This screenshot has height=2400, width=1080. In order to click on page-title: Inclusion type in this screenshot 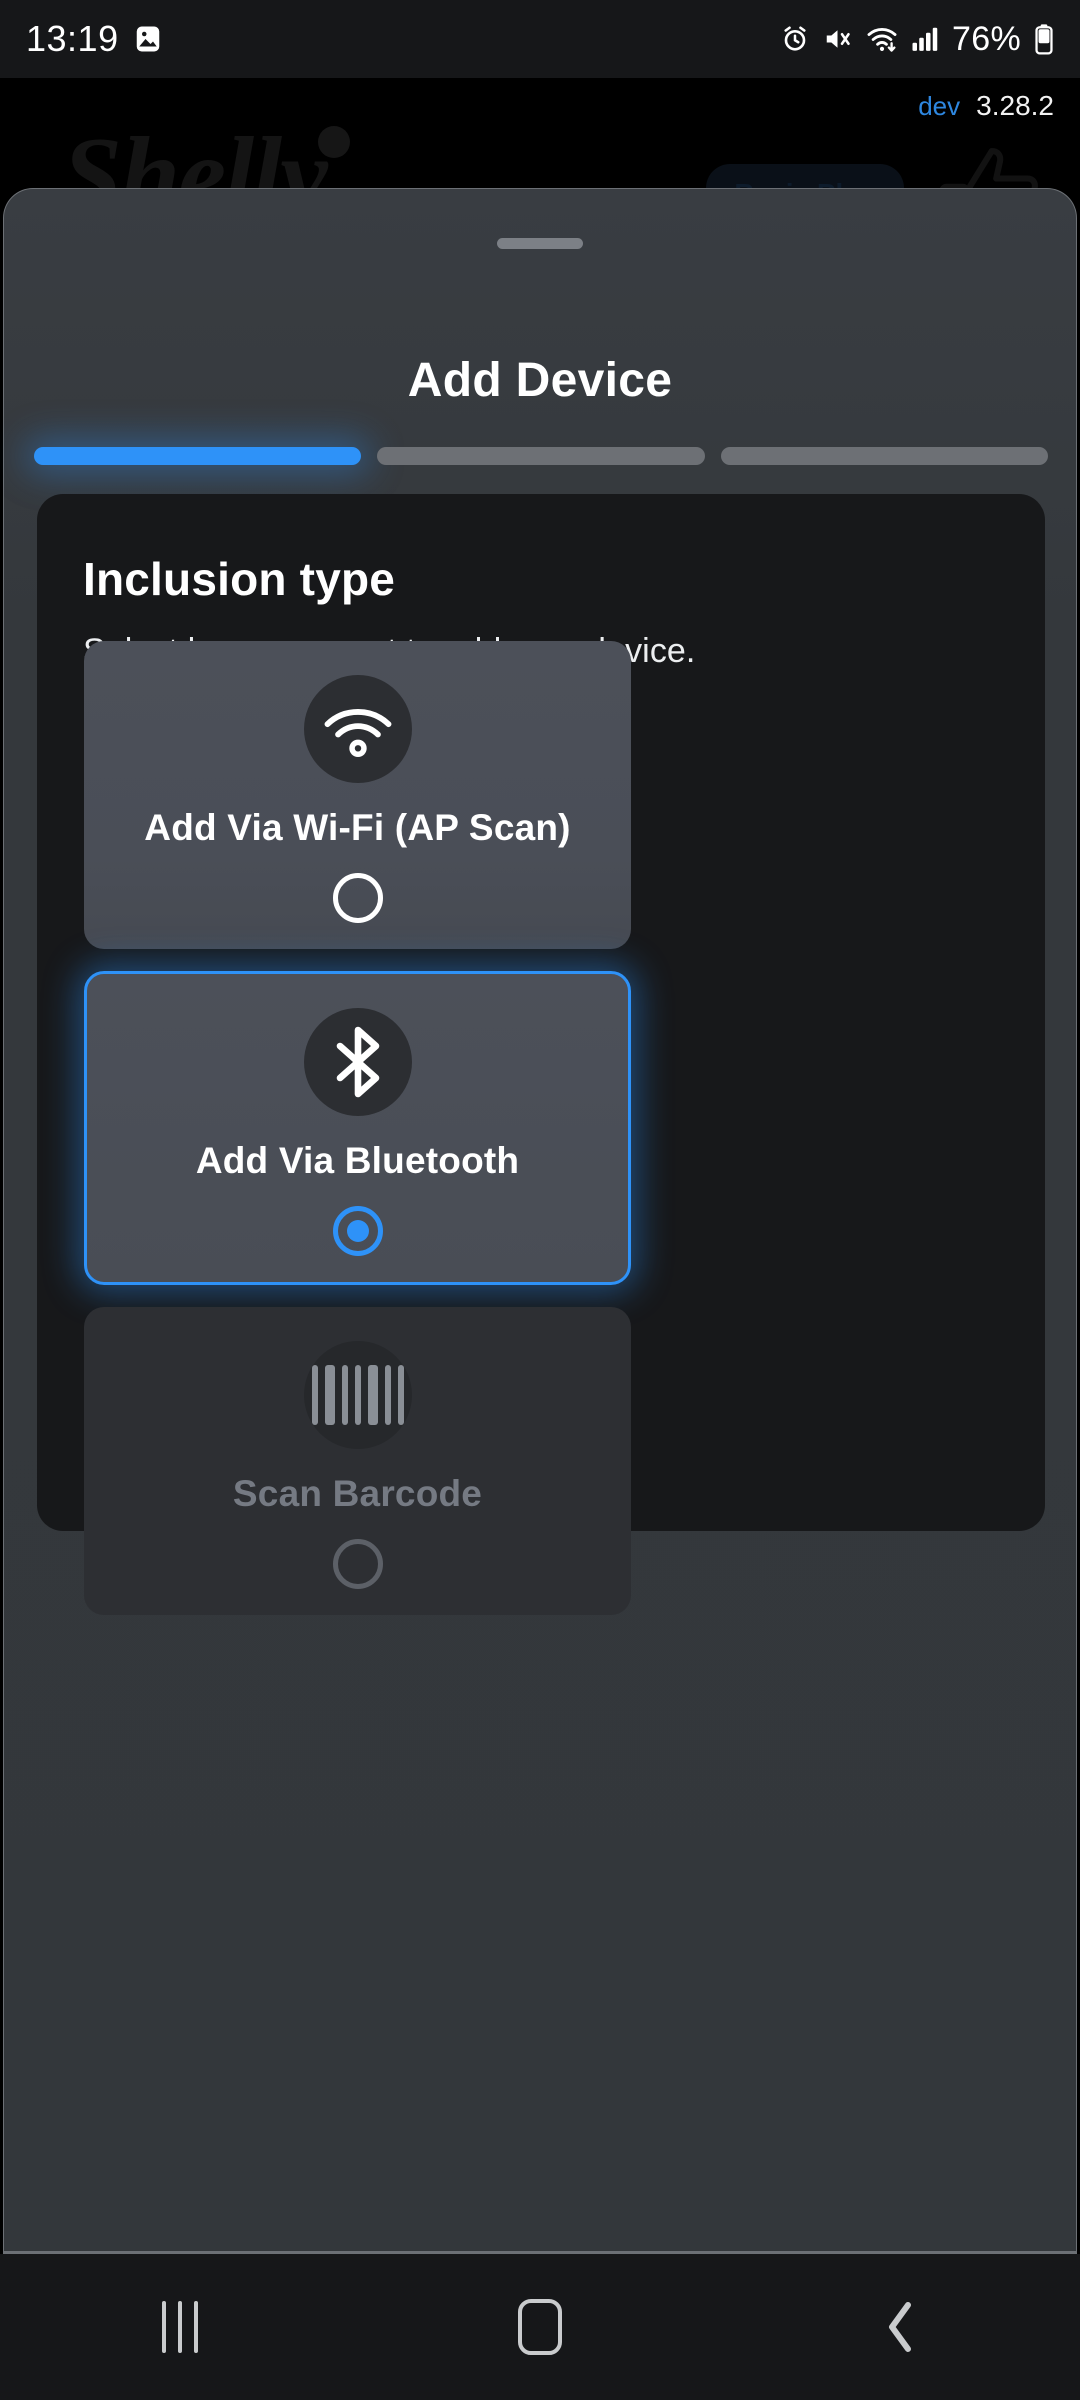, I will do `click(239, 579)`.